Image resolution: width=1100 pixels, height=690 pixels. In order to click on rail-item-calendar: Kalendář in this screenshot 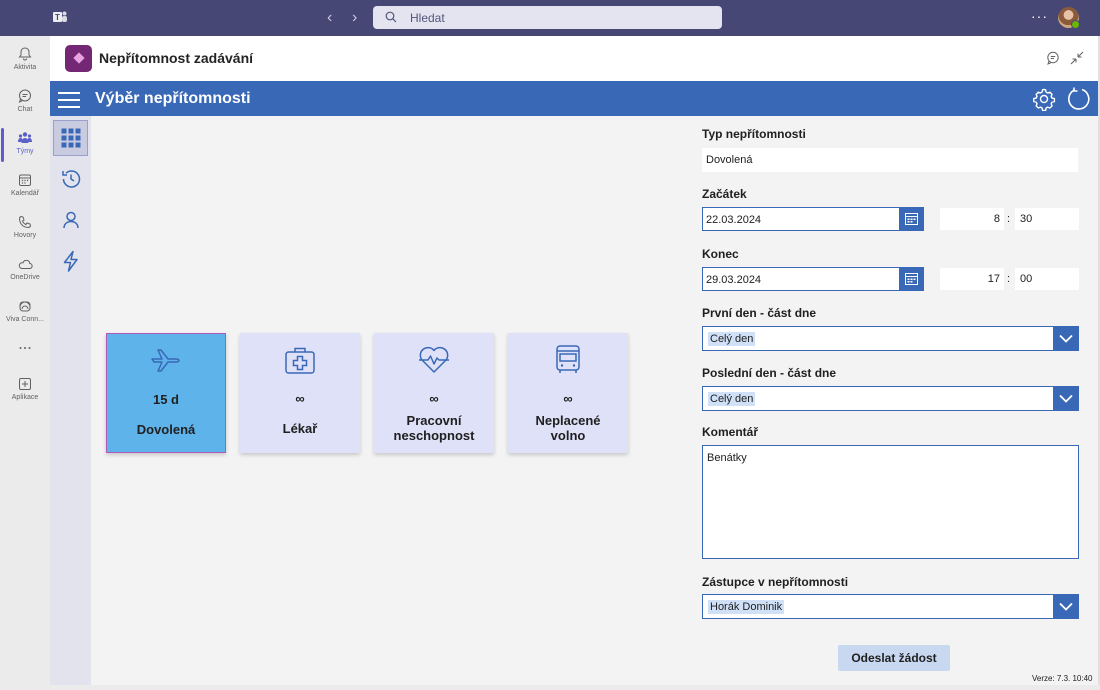, I will do `click(25, 186)`.